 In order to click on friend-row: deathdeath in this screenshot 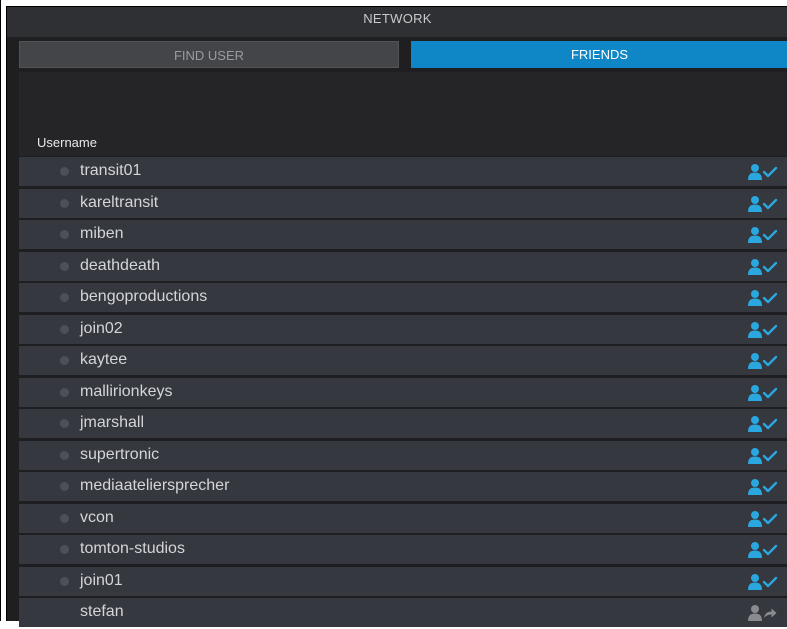, I will do `click(403, 265)`.